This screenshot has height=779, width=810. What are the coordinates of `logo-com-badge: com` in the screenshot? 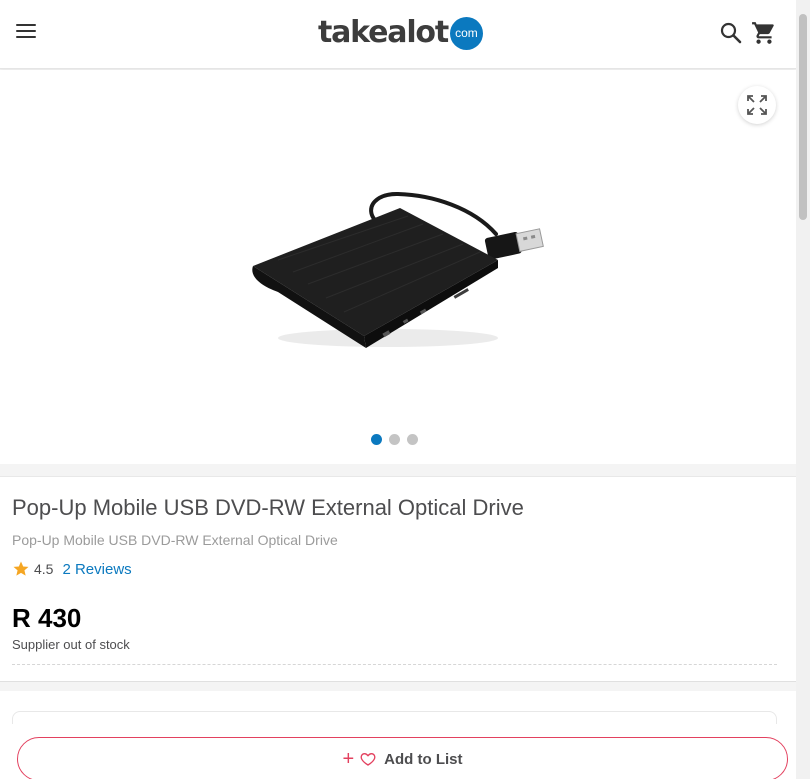 It's located at (466, 33).